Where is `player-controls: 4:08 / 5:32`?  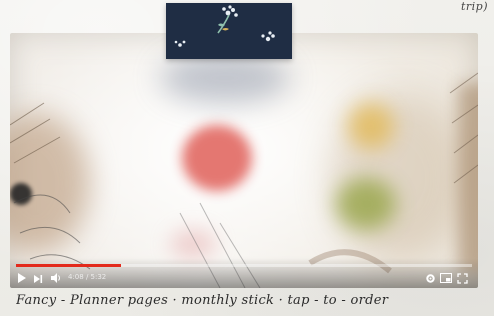
player-controls: 4:08 / 5:32 is located at coordinates (244, 273).